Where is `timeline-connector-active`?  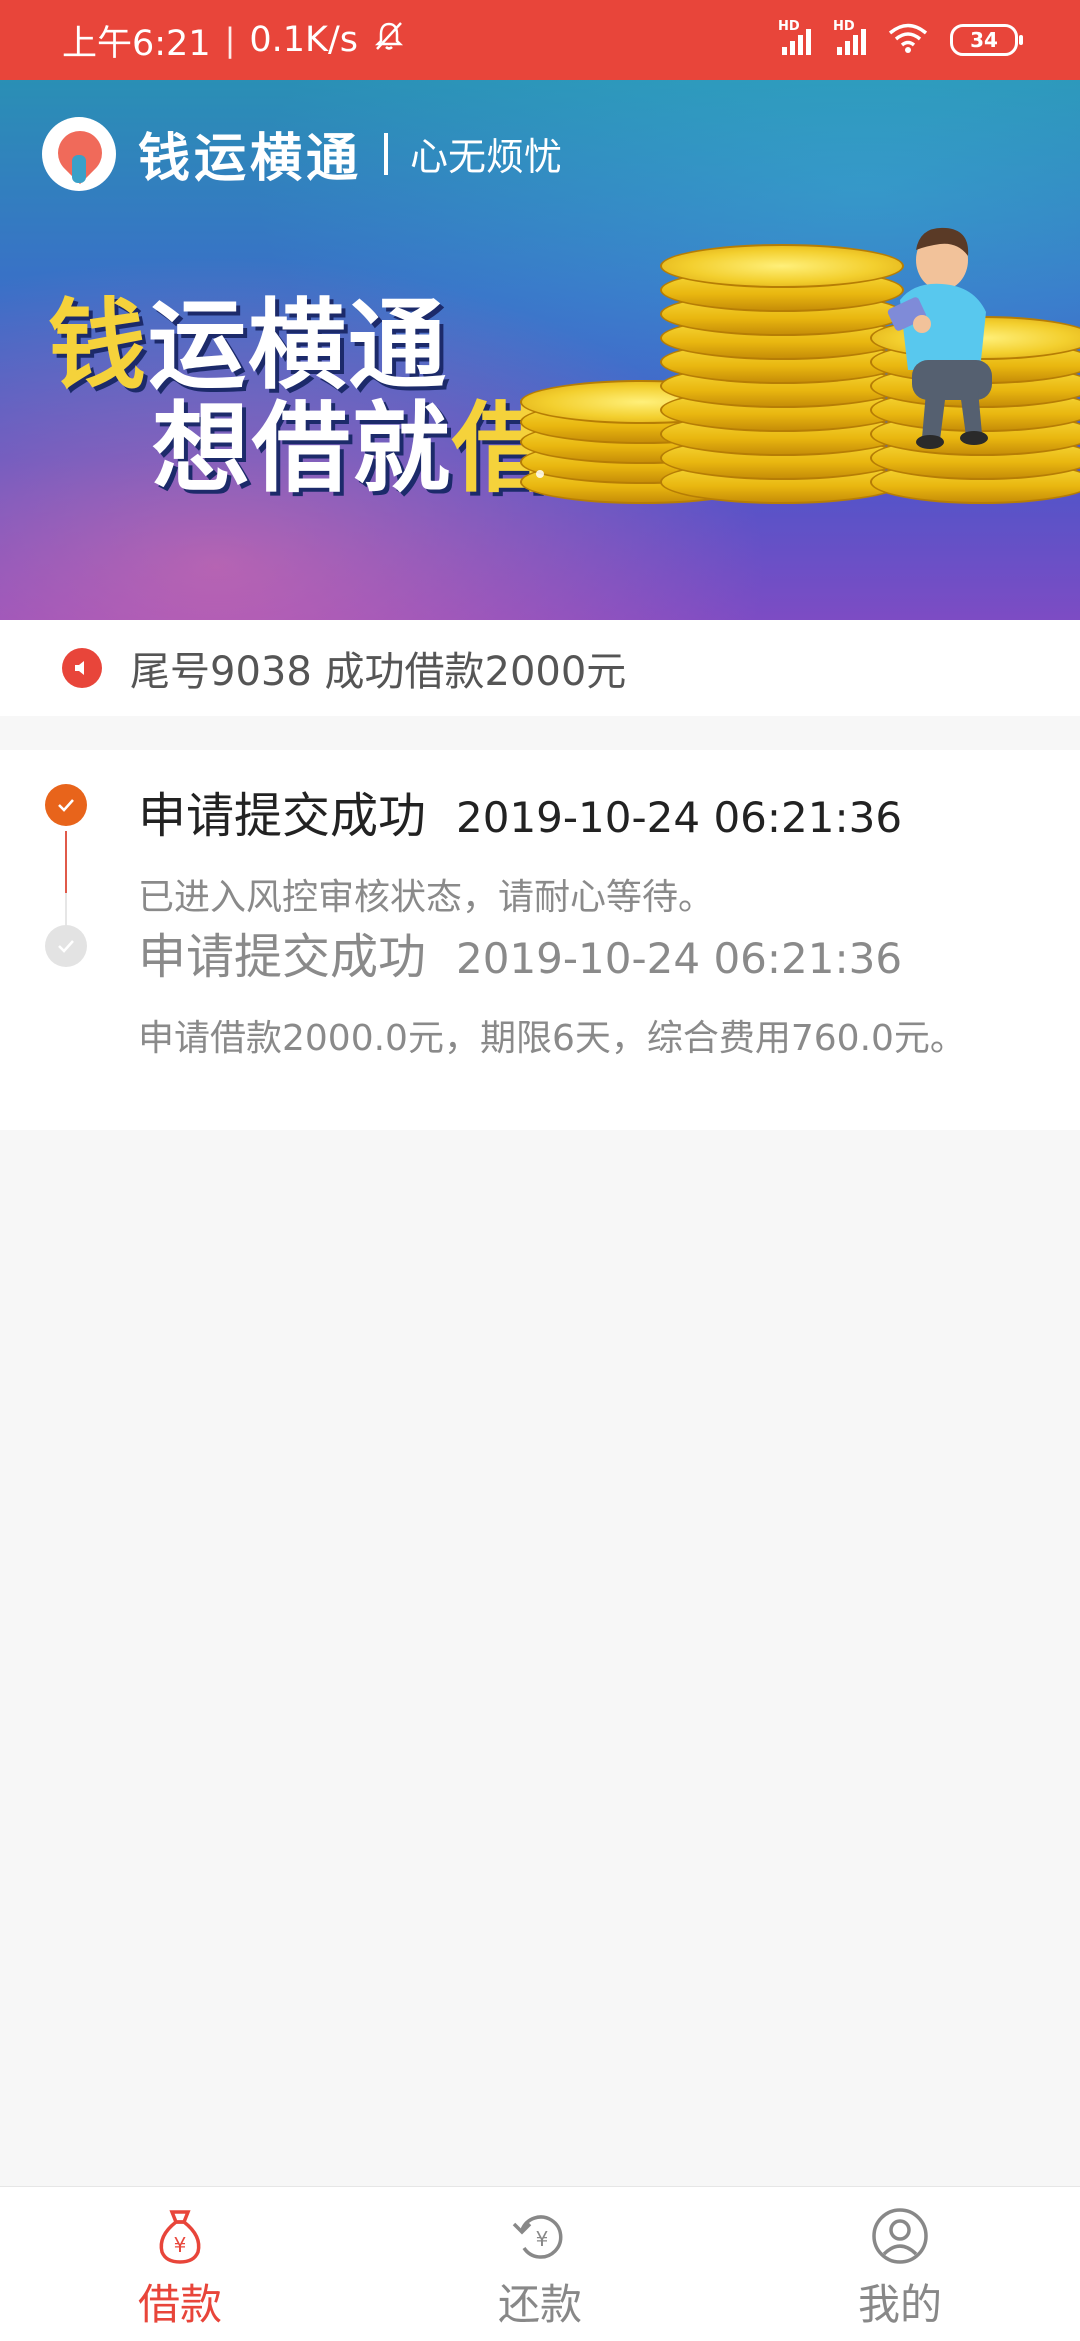
timeline-connector-active is located at coordinates (66, 862).